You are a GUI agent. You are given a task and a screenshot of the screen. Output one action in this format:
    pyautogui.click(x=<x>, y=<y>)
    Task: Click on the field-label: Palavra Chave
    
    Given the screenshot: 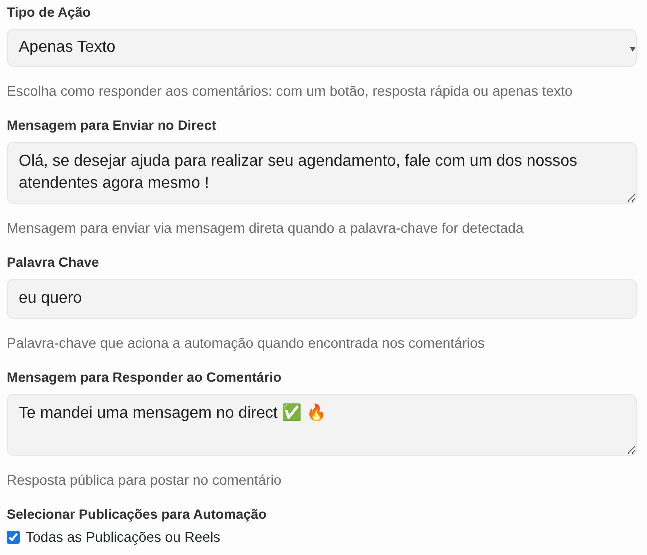 What is the action you would take?
    pyautogui.click(x=53, y=263)
    